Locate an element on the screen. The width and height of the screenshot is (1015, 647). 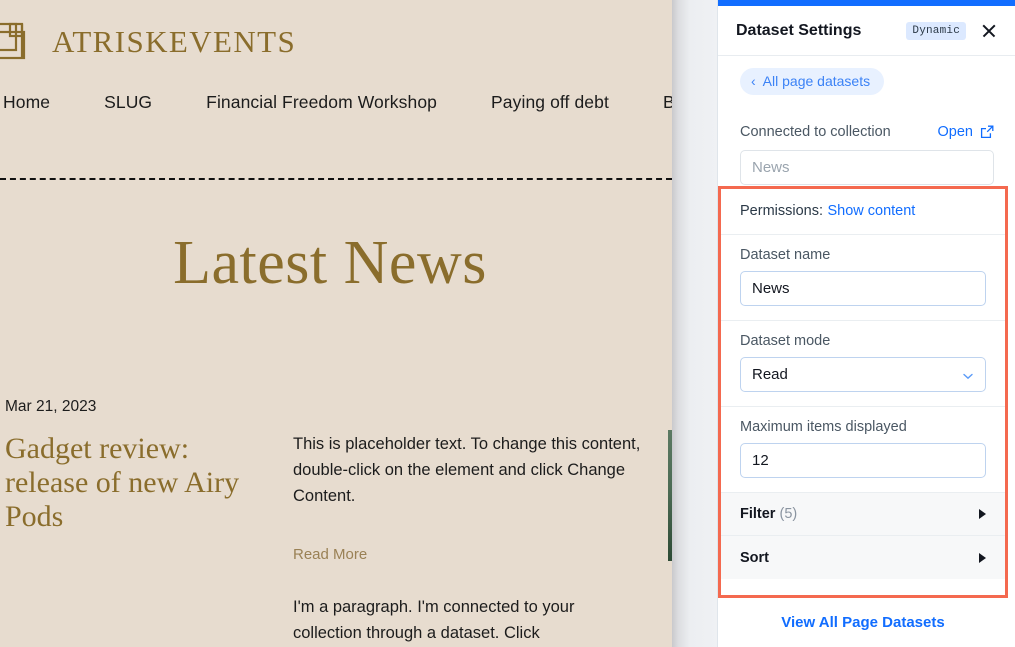
permissions-row: Permissions: Show content is located at coordinates (863, 212).